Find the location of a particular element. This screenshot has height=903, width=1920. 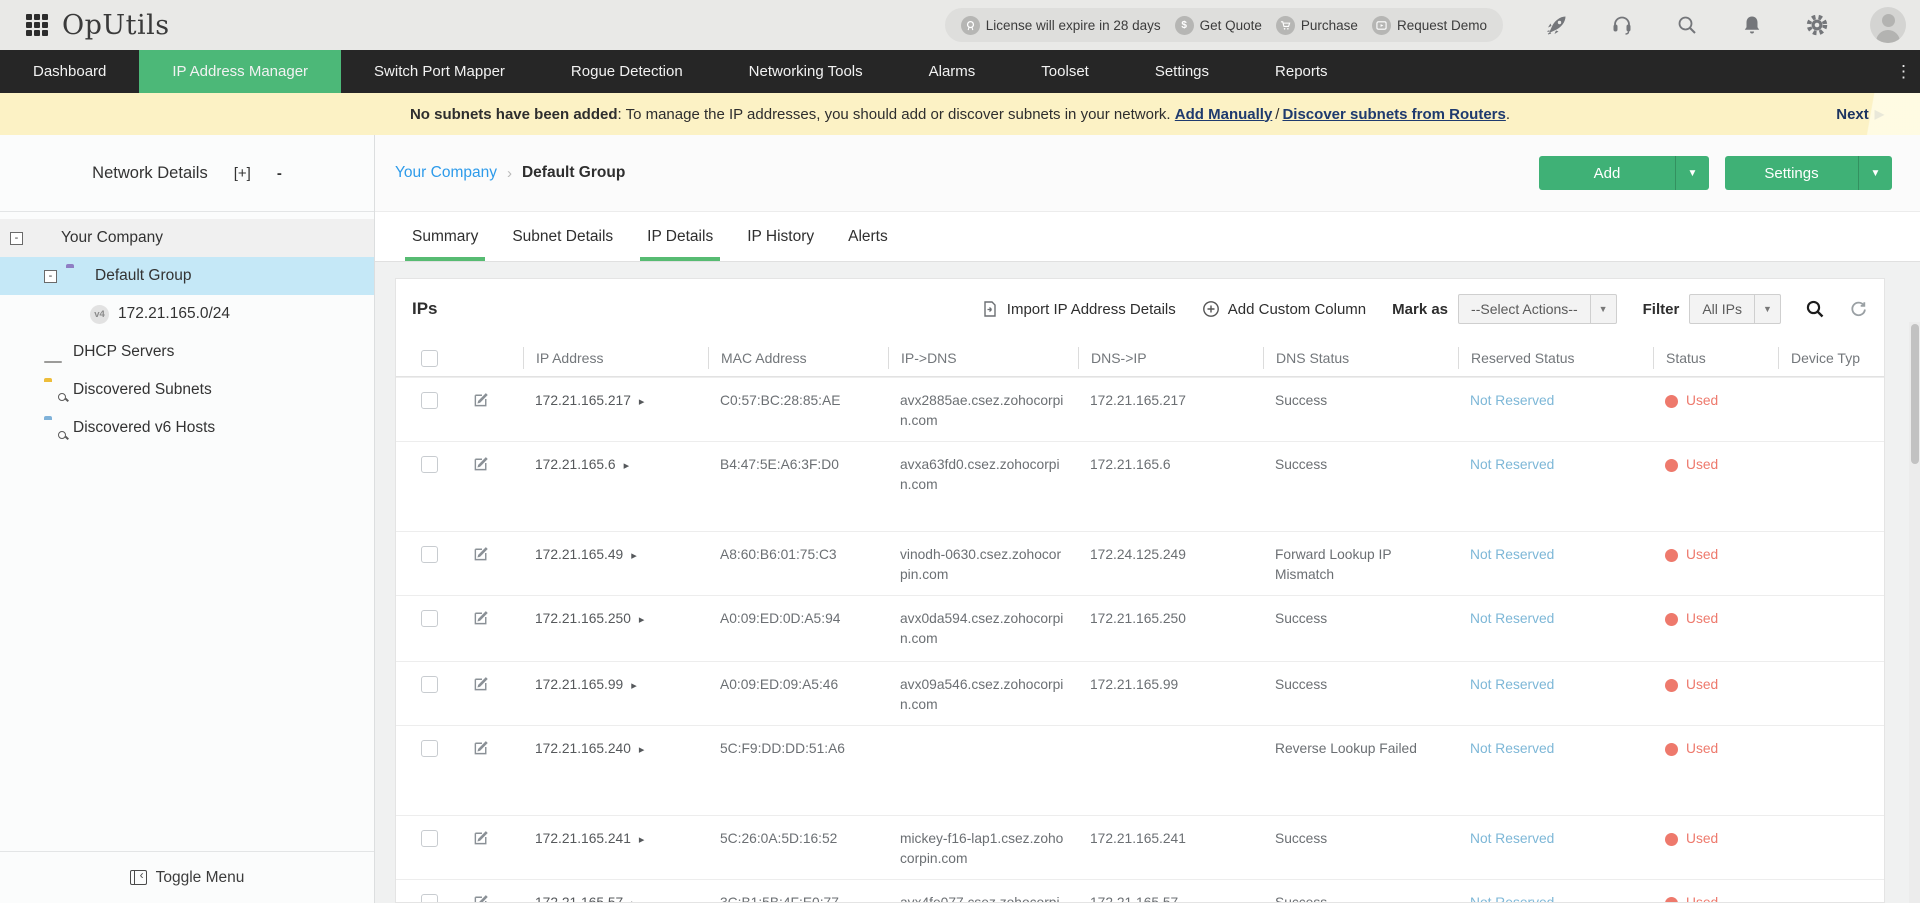

request-demo-button: Request Demo is located at coordinates (1429, 25).